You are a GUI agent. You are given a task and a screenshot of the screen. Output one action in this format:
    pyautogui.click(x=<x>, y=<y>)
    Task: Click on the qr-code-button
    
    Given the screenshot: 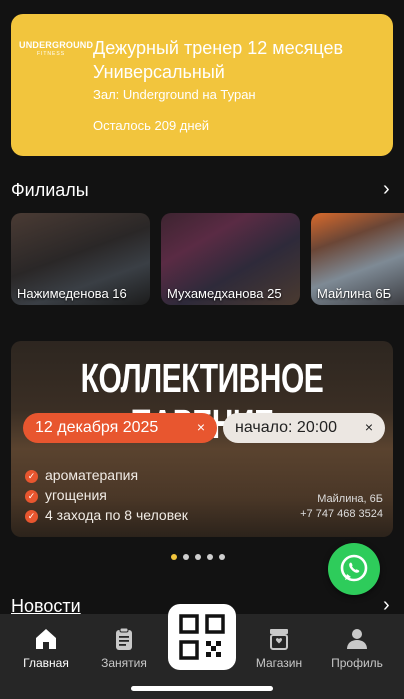 What is the action you would take?
    pyautogui.click(x=202, y=637)
    